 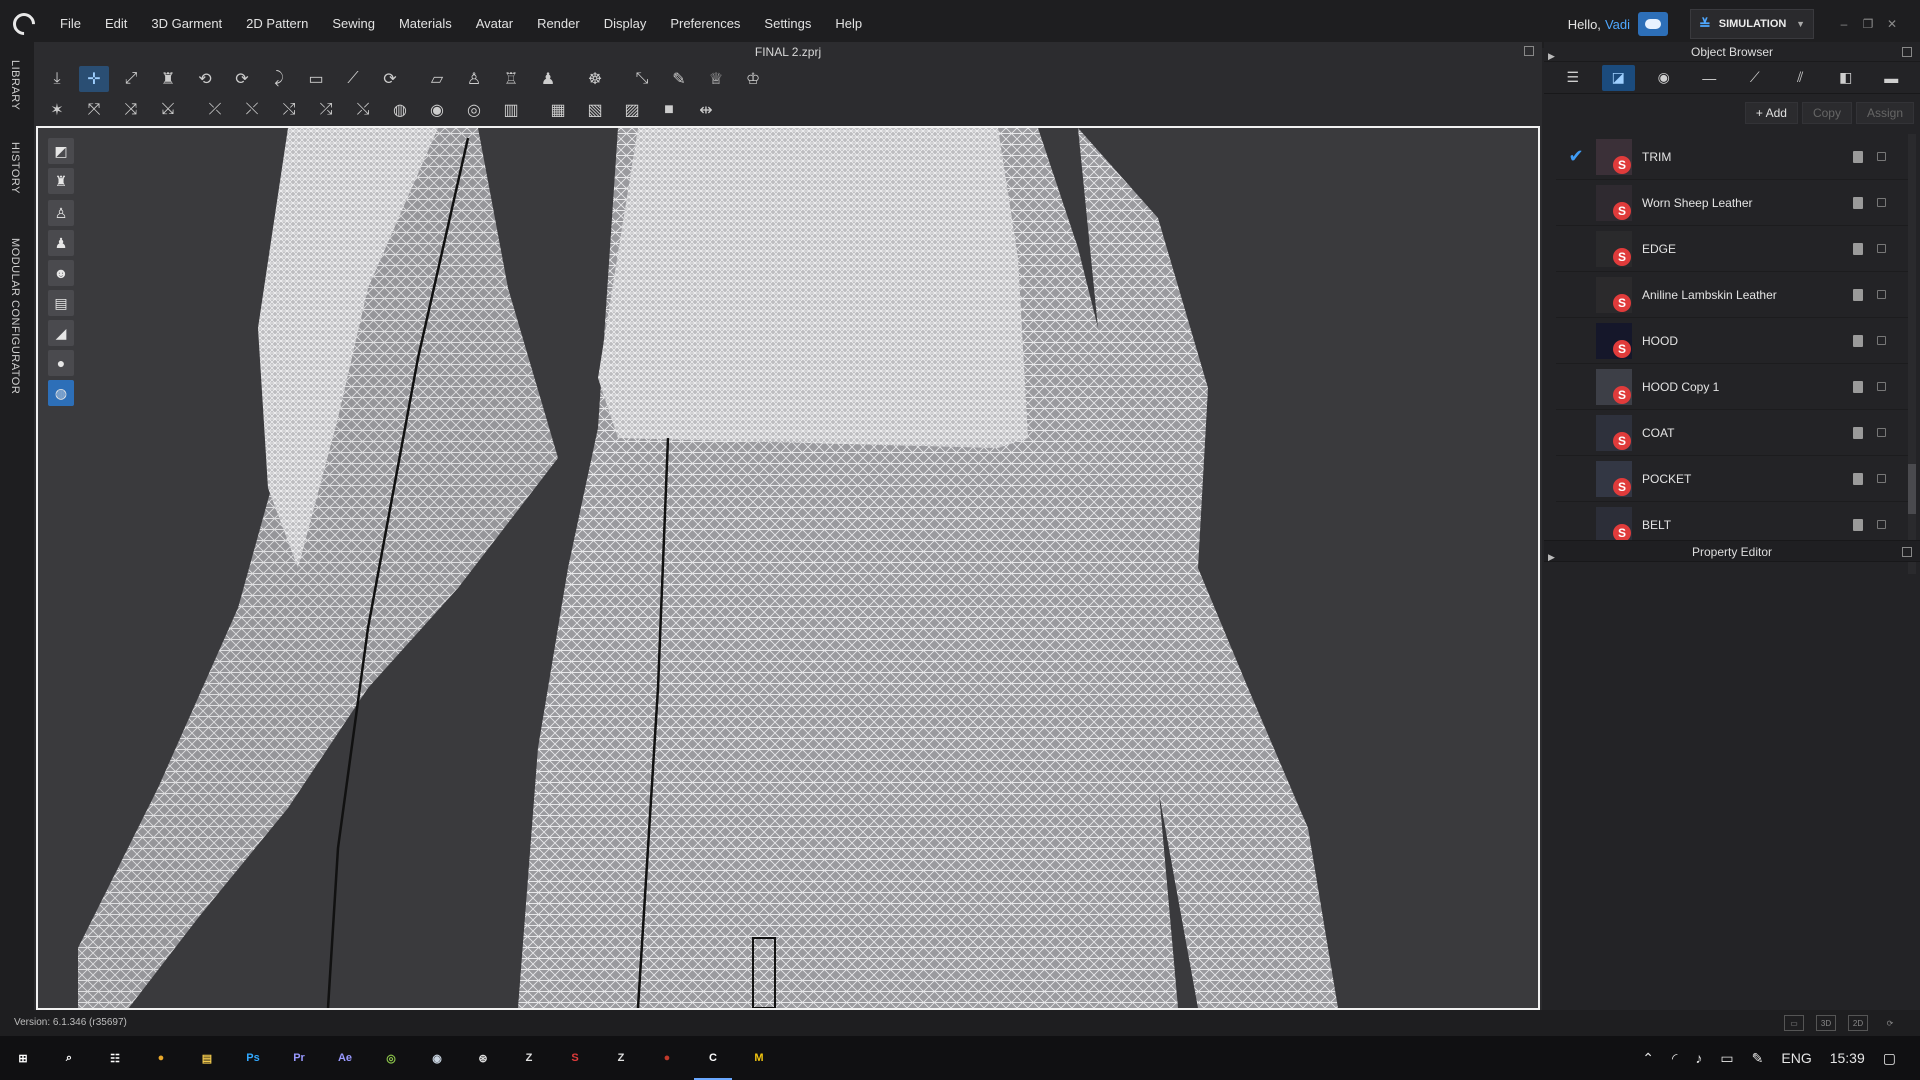 What do you see at coordinates (1752, 24) in the screenshot?
I see `mode-dropdown: ≚ SIMULATION ▼` at bounding box center [1752, 24].